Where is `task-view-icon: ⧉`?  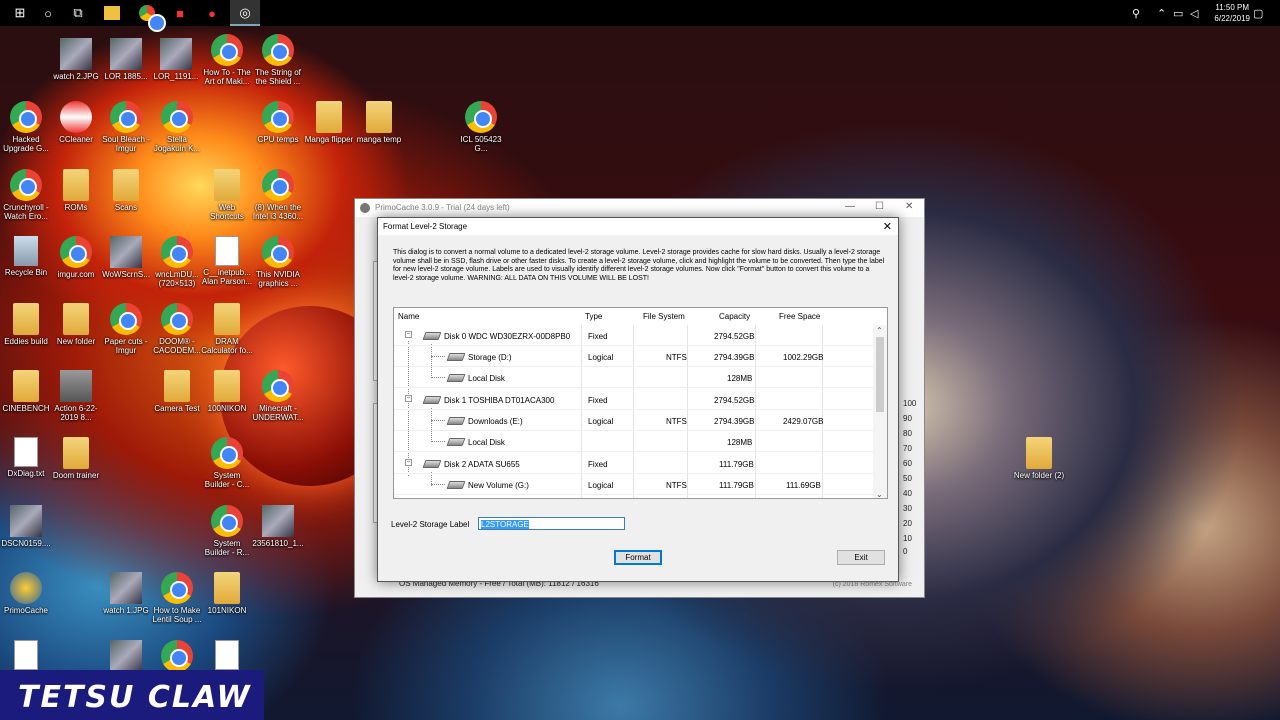 task-view-icon: ⧉ is located at coordinates (78, 13).